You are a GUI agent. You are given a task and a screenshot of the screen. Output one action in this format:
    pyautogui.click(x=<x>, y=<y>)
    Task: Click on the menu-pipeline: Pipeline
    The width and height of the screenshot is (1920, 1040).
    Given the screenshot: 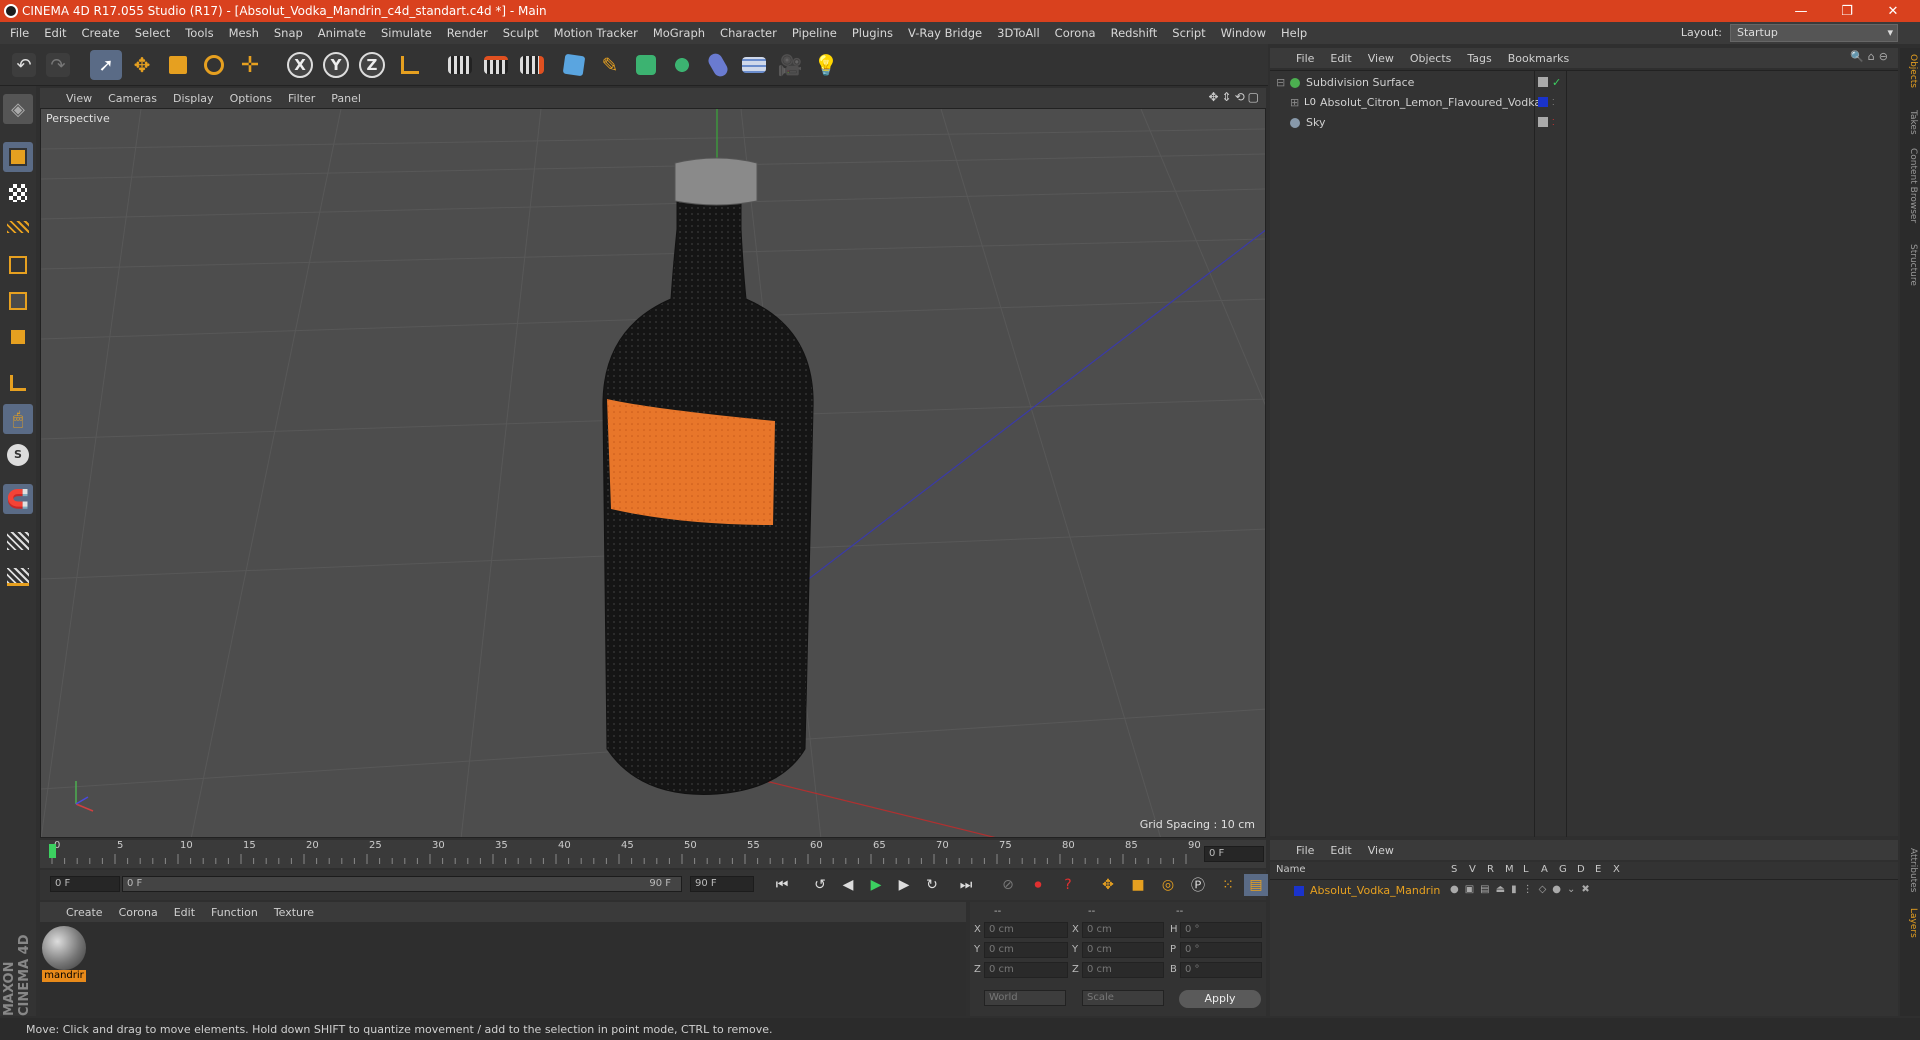 What is the action you would take?
    pyautogui.click(x=814, y=33)
    